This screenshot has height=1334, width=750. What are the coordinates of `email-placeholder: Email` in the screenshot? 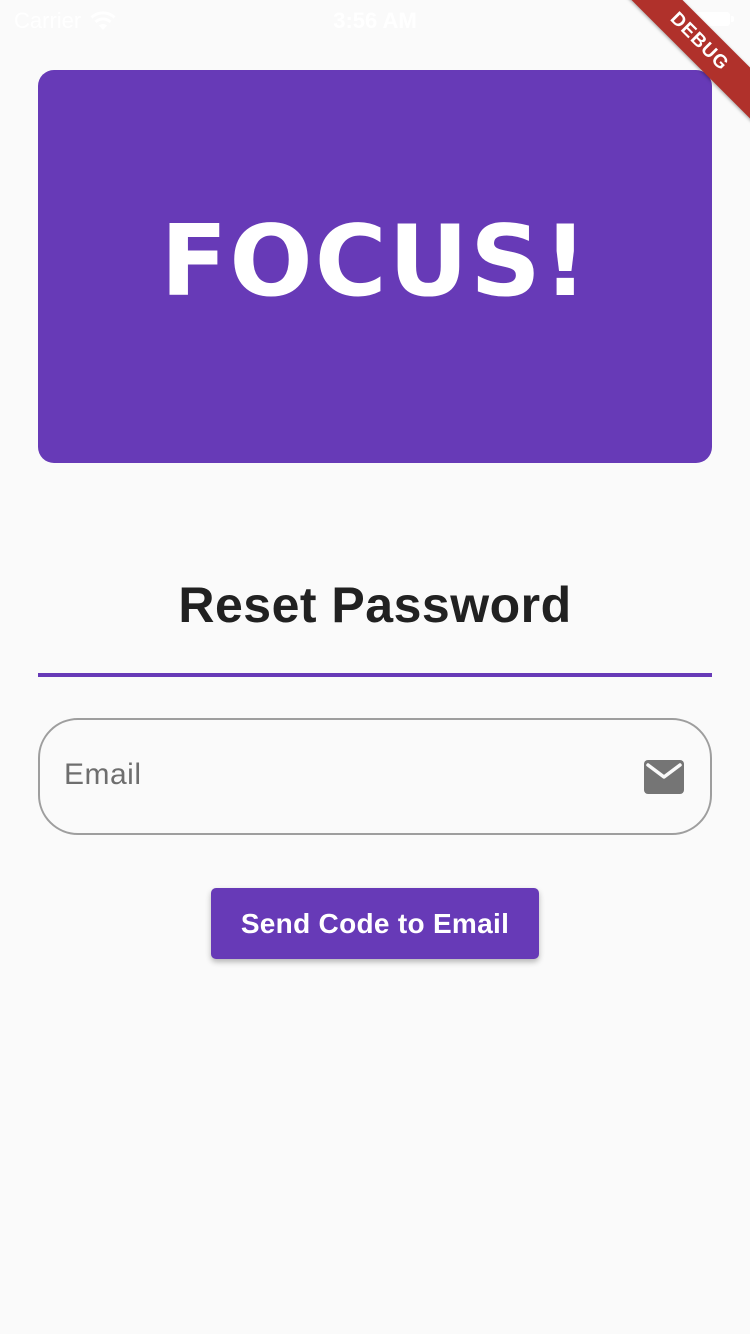 It's located at (103, 774).